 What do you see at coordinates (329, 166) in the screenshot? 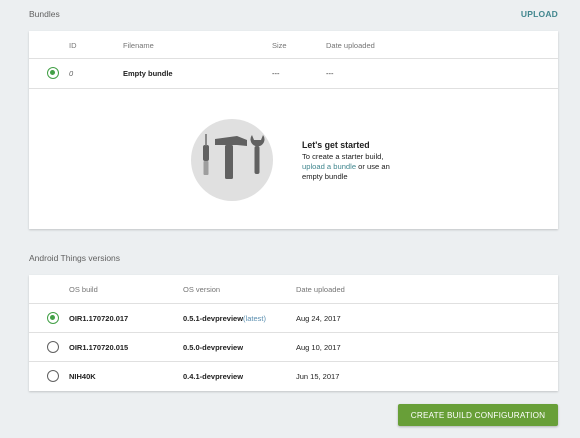
I see `upload-bundle-link: upload a bundle` at bounding box center [329, 166].